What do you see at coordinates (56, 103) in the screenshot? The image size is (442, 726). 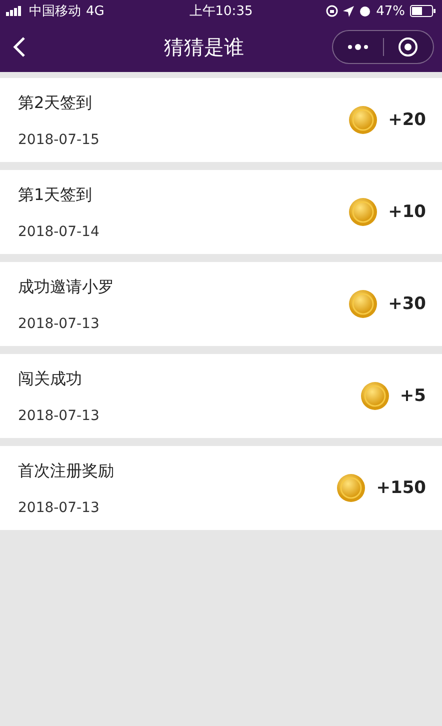 I see `reward-title: 第2天签到` at bounding box center [56, 103].